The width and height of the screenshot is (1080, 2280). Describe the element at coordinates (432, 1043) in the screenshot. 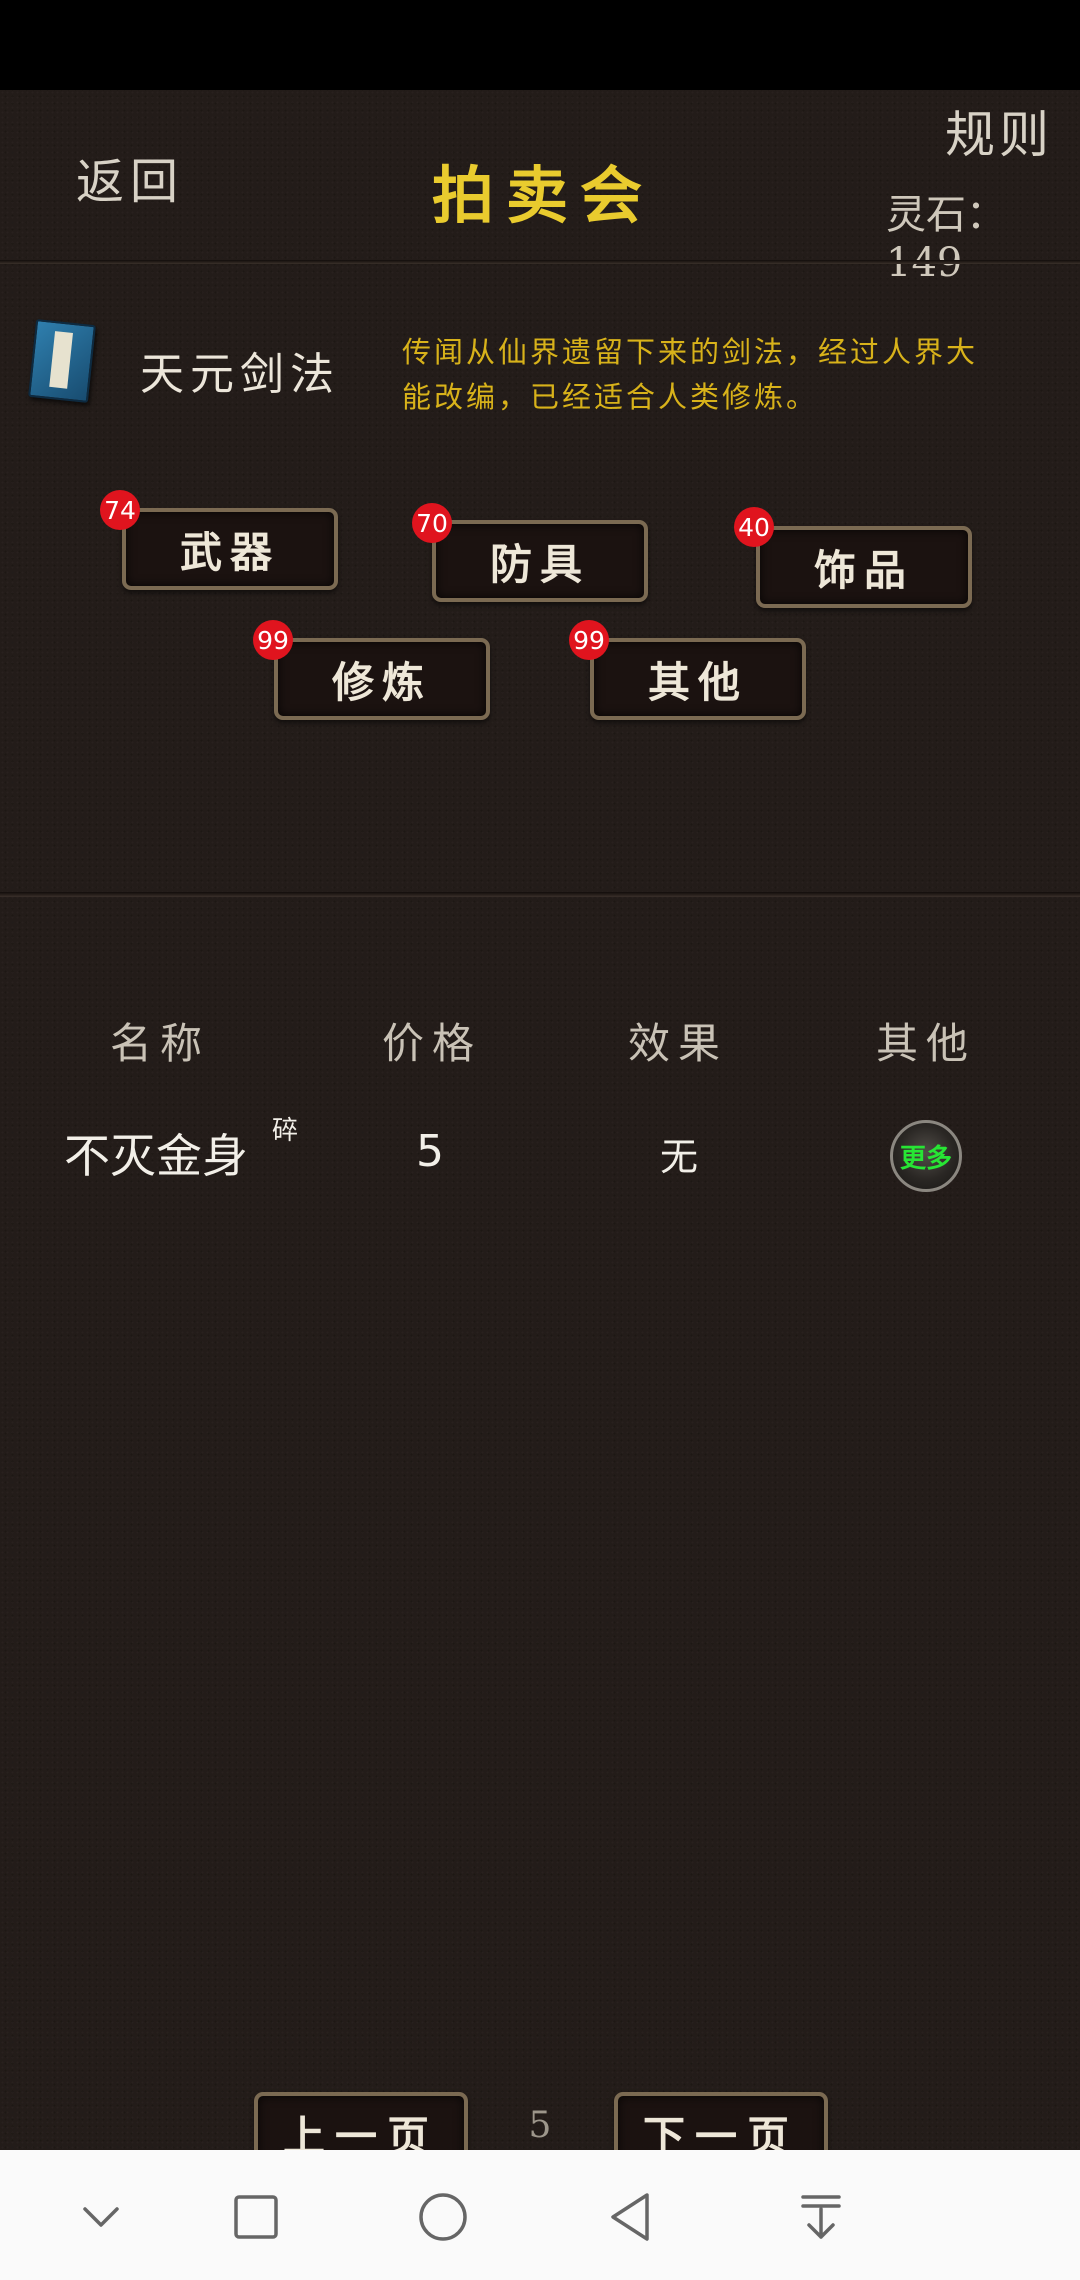

I see `column-header-price: 价格` at that location.